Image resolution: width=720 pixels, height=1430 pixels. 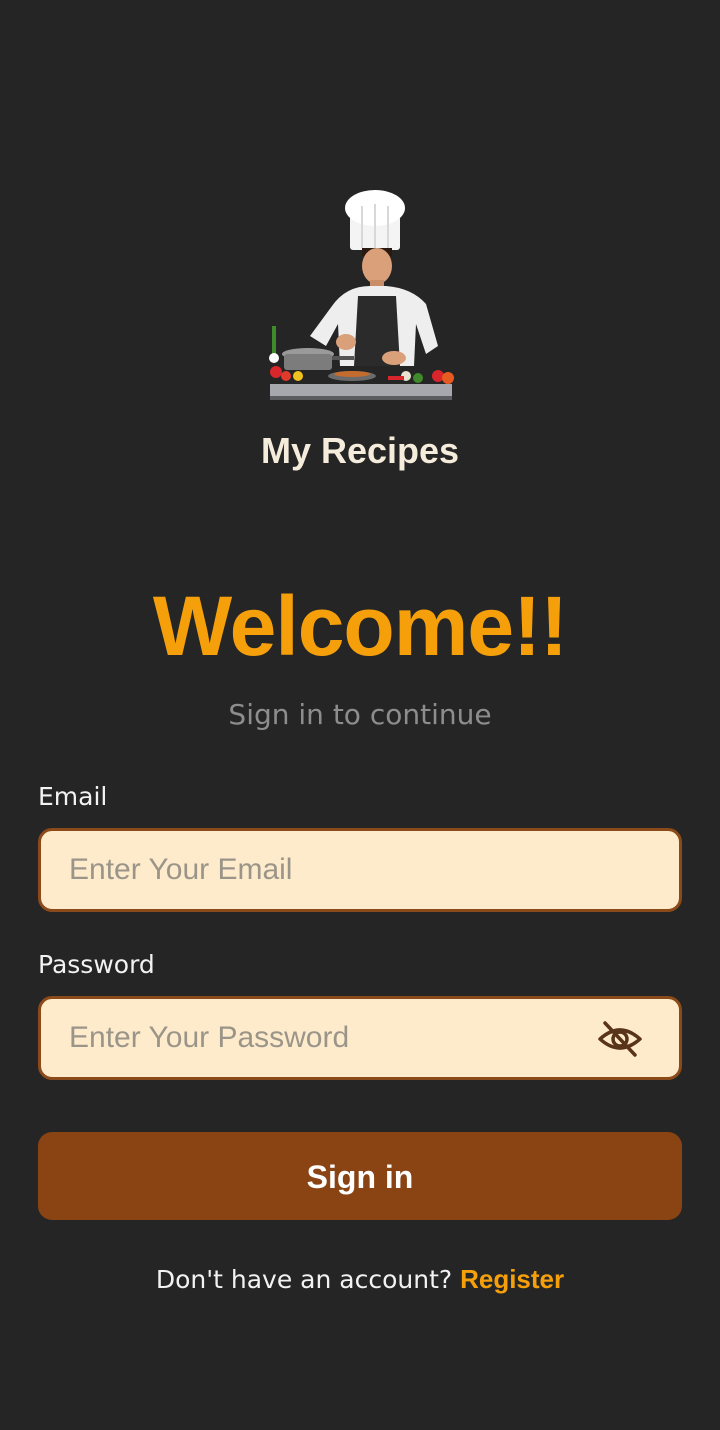 I want to click on password-field, so click(x=339, y=1038).